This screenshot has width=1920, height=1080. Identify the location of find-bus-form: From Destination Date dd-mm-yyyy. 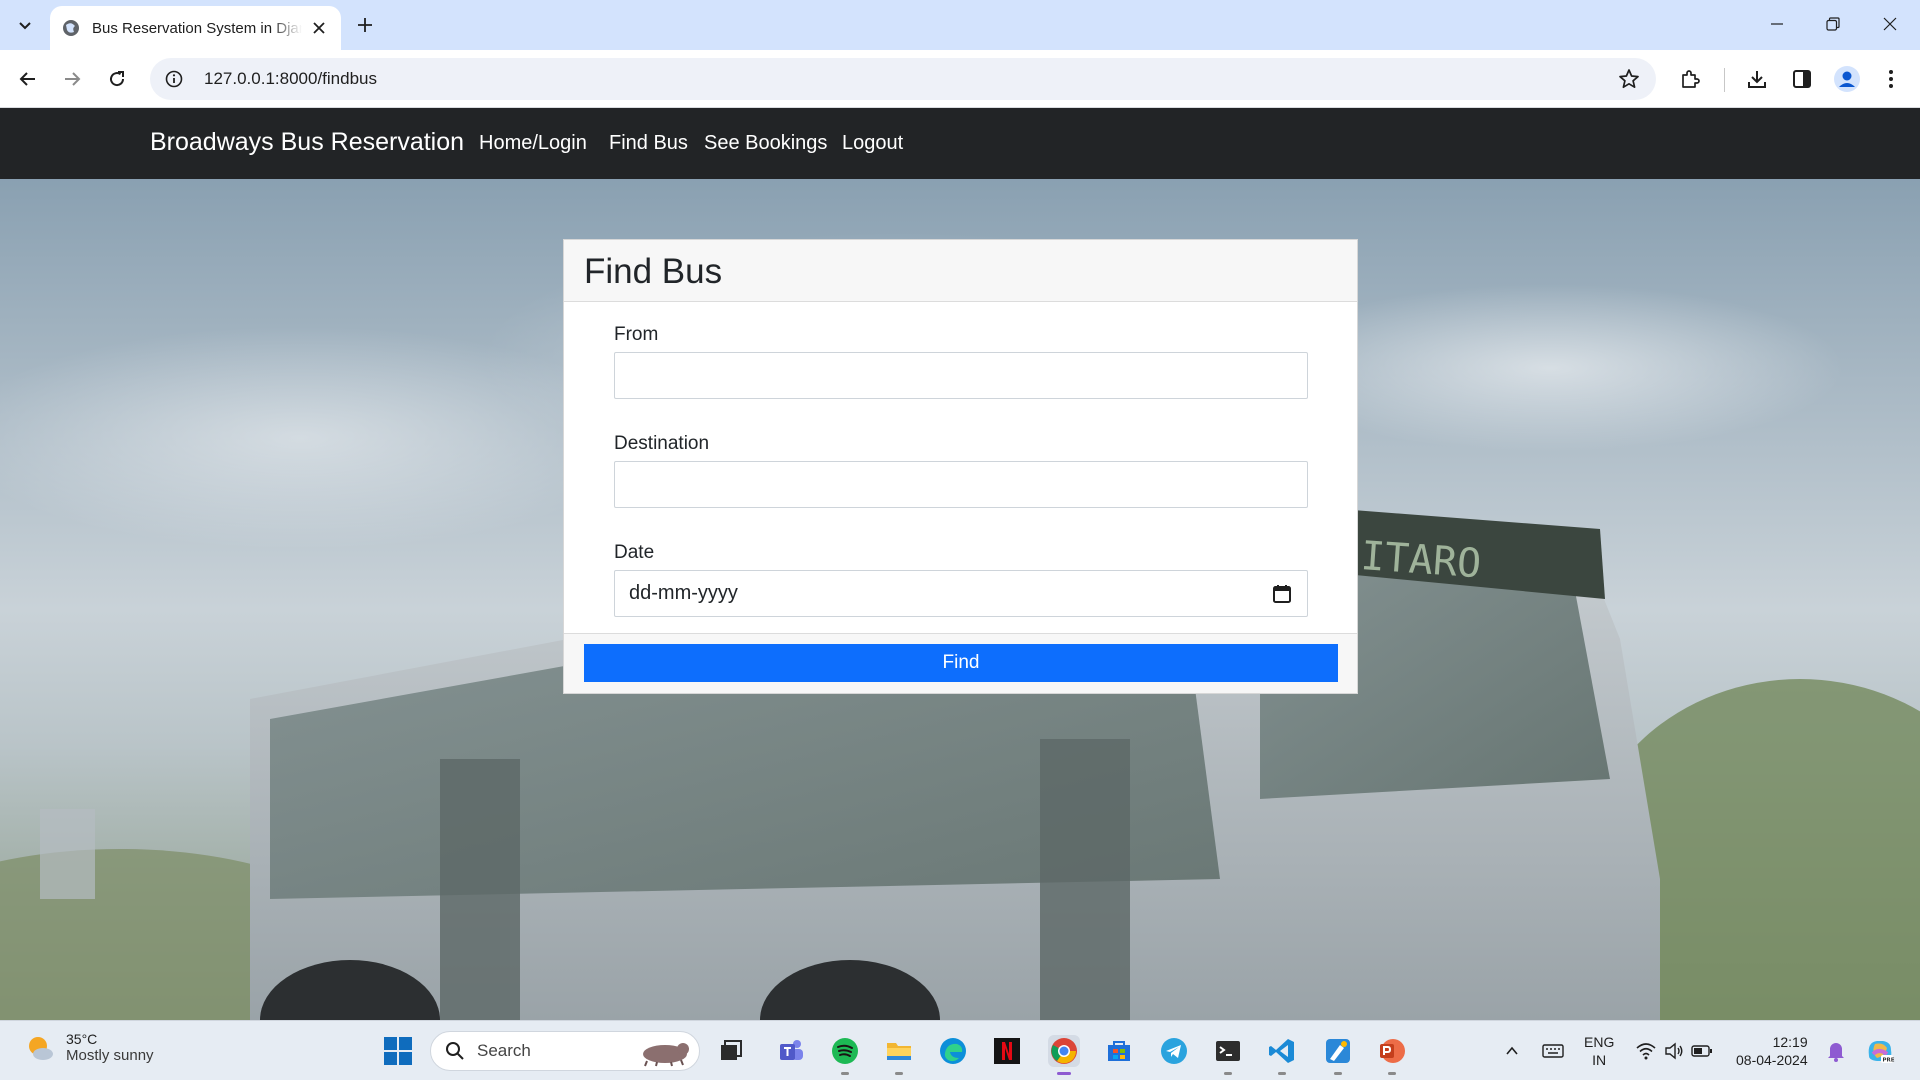
(960, 467).